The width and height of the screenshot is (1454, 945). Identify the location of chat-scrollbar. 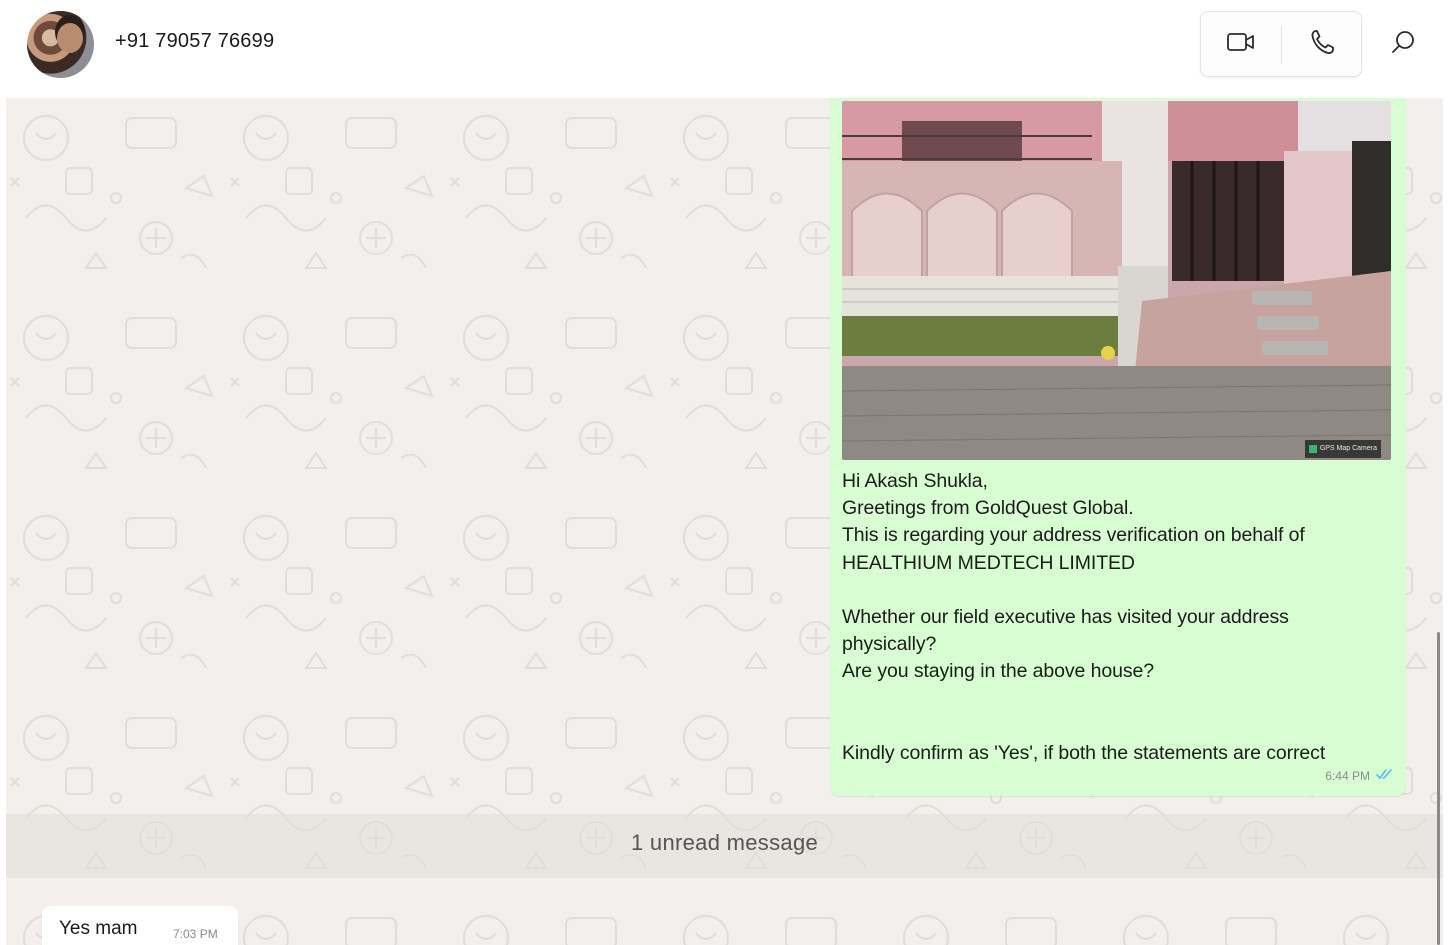
(1438, 788).